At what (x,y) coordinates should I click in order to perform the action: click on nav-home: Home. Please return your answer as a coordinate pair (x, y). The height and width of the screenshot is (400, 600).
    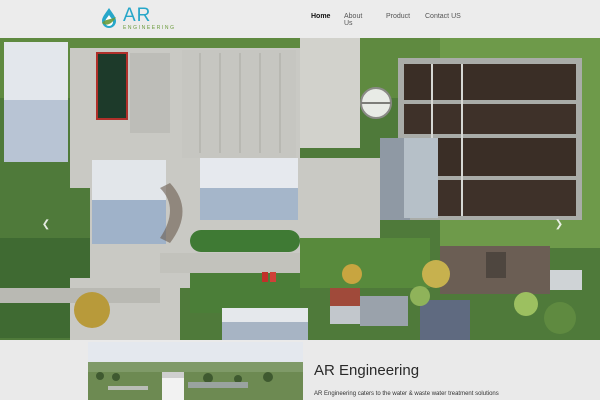
    Looking at the image, I should click on (320, 16).